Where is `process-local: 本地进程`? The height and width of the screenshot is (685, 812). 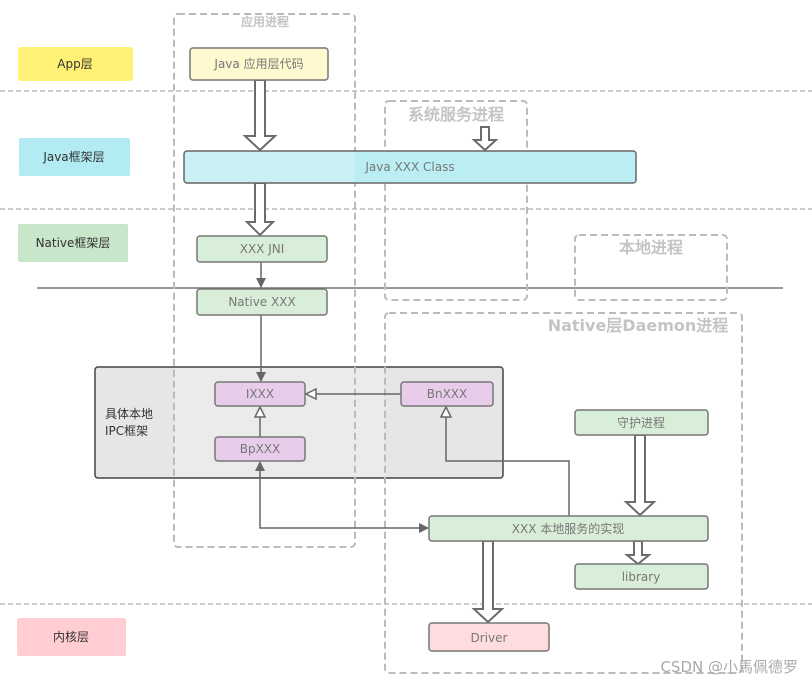 process-local: 本地进程 is located at coordinates (651, 267).